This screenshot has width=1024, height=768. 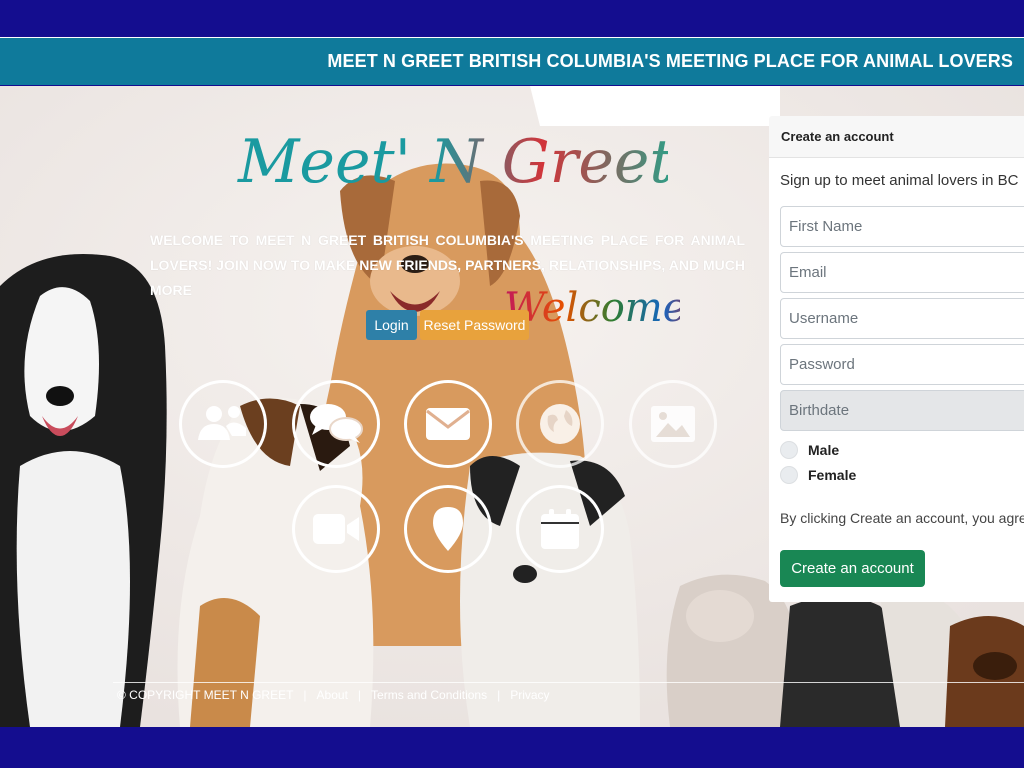 I want to click on envelope-icon, so click(x=448, y=424).